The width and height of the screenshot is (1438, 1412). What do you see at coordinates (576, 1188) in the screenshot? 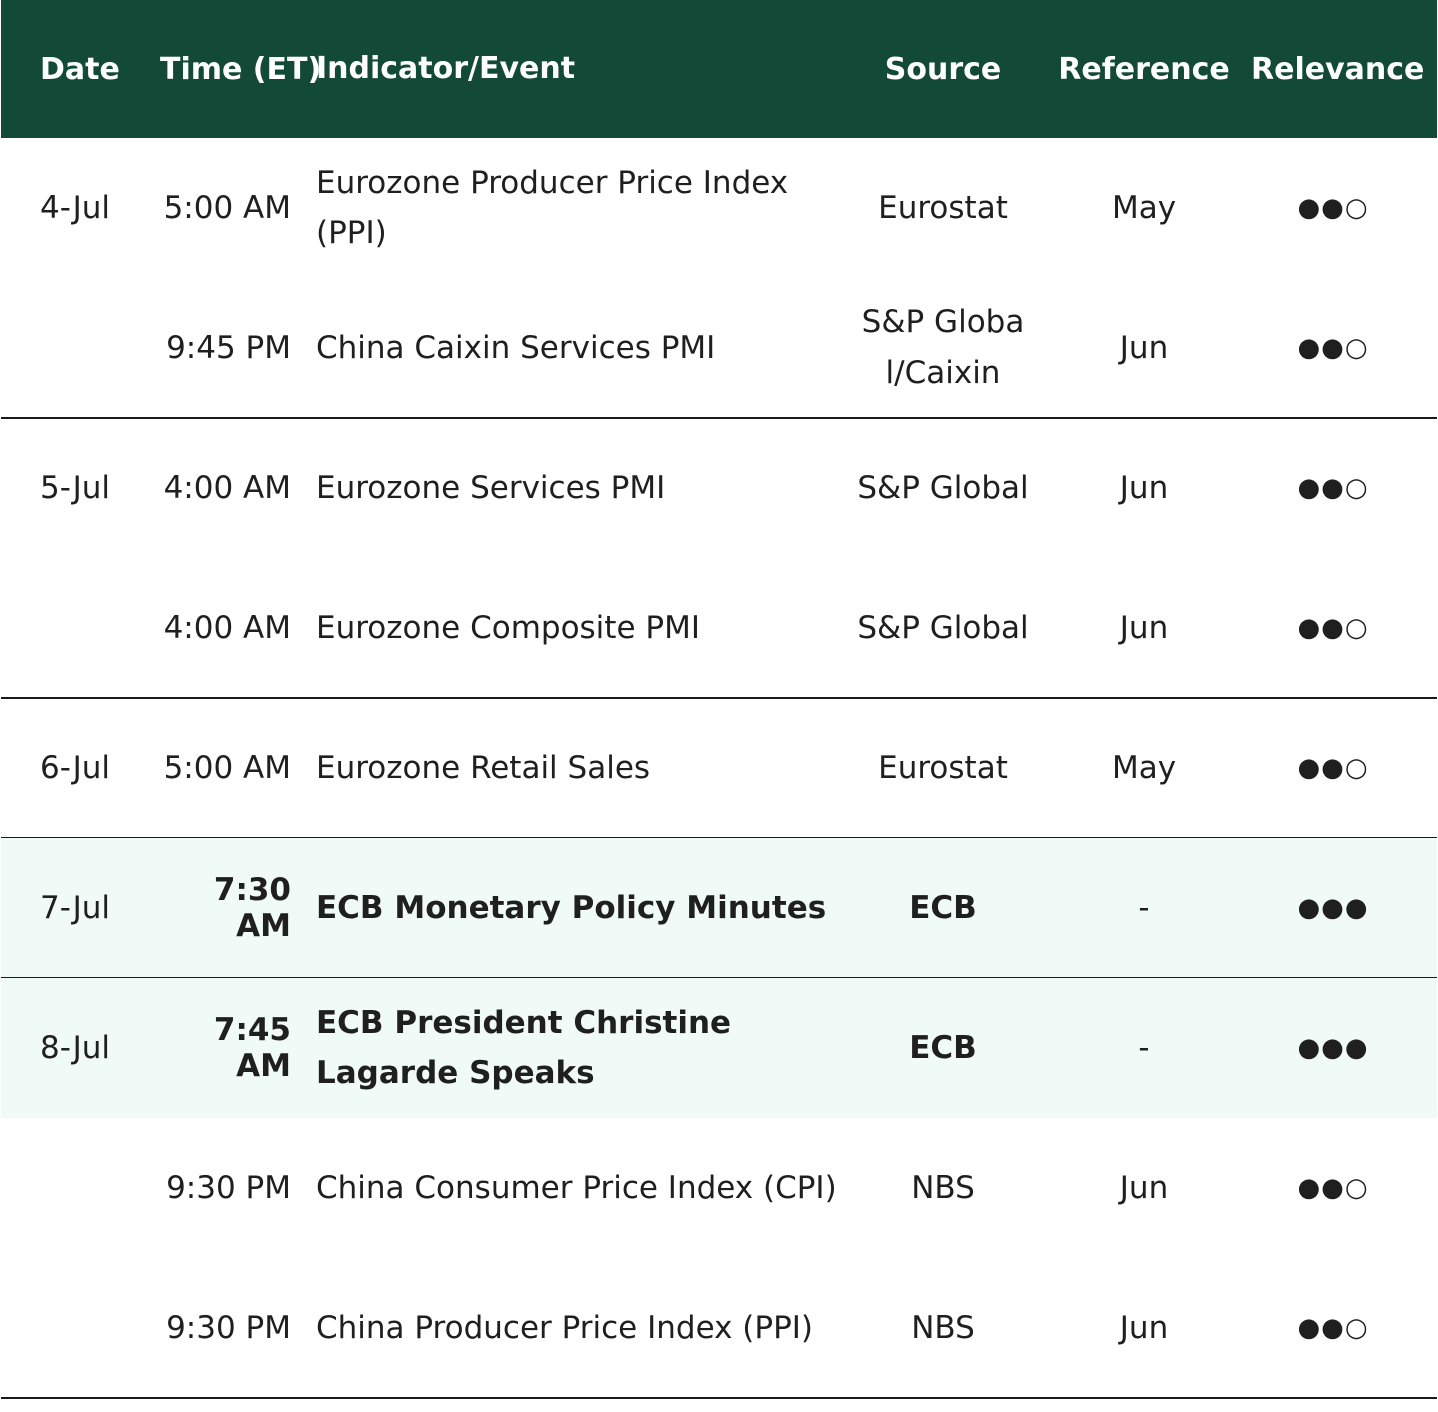
I see `row-event: China Consumer Price Index (CPI)` at bounding box center [576, 1188].